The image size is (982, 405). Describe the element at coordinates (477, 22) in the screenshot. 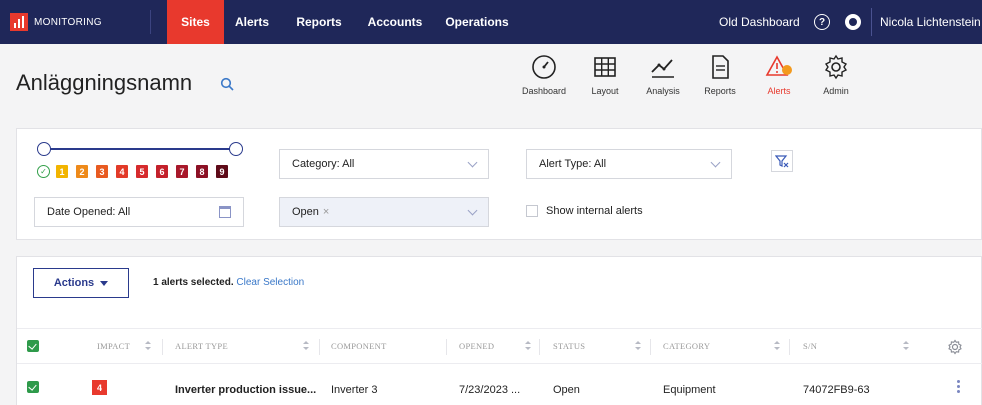

I see `nav-item-operations: Operations` at that location.